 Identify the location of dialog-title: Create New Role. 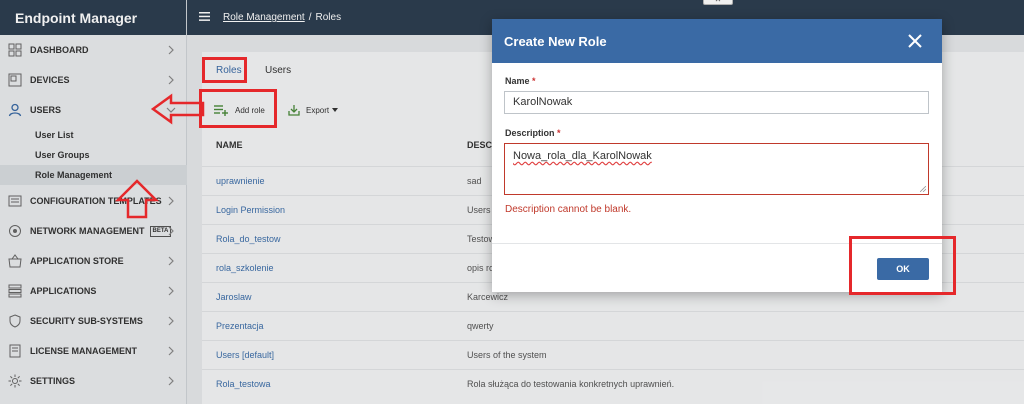
(555, 41).